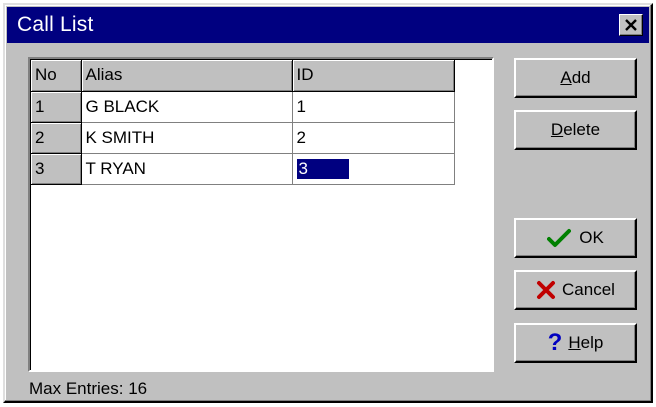 The image size is (656, 407). I want to click on table-row: 1 G BLACK 1, so click(243, 107).